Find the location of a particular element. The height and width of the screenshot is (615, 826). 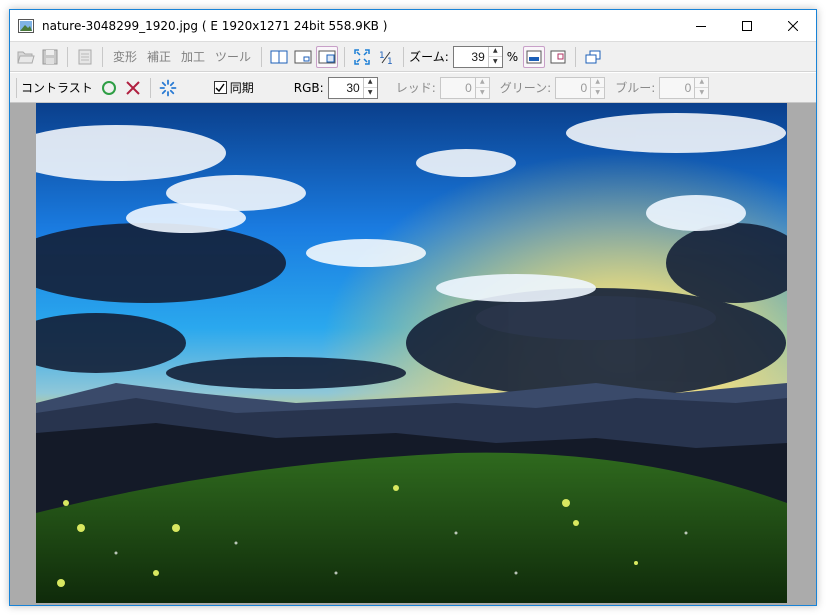

window-resize-button is located at coordinates (558, 57).